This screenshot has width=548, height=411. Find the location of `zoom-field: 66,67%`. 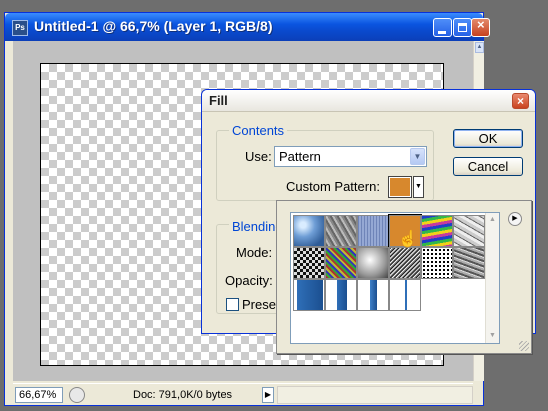

zoom-field: 66,67% is located at coordinates (39, 395).